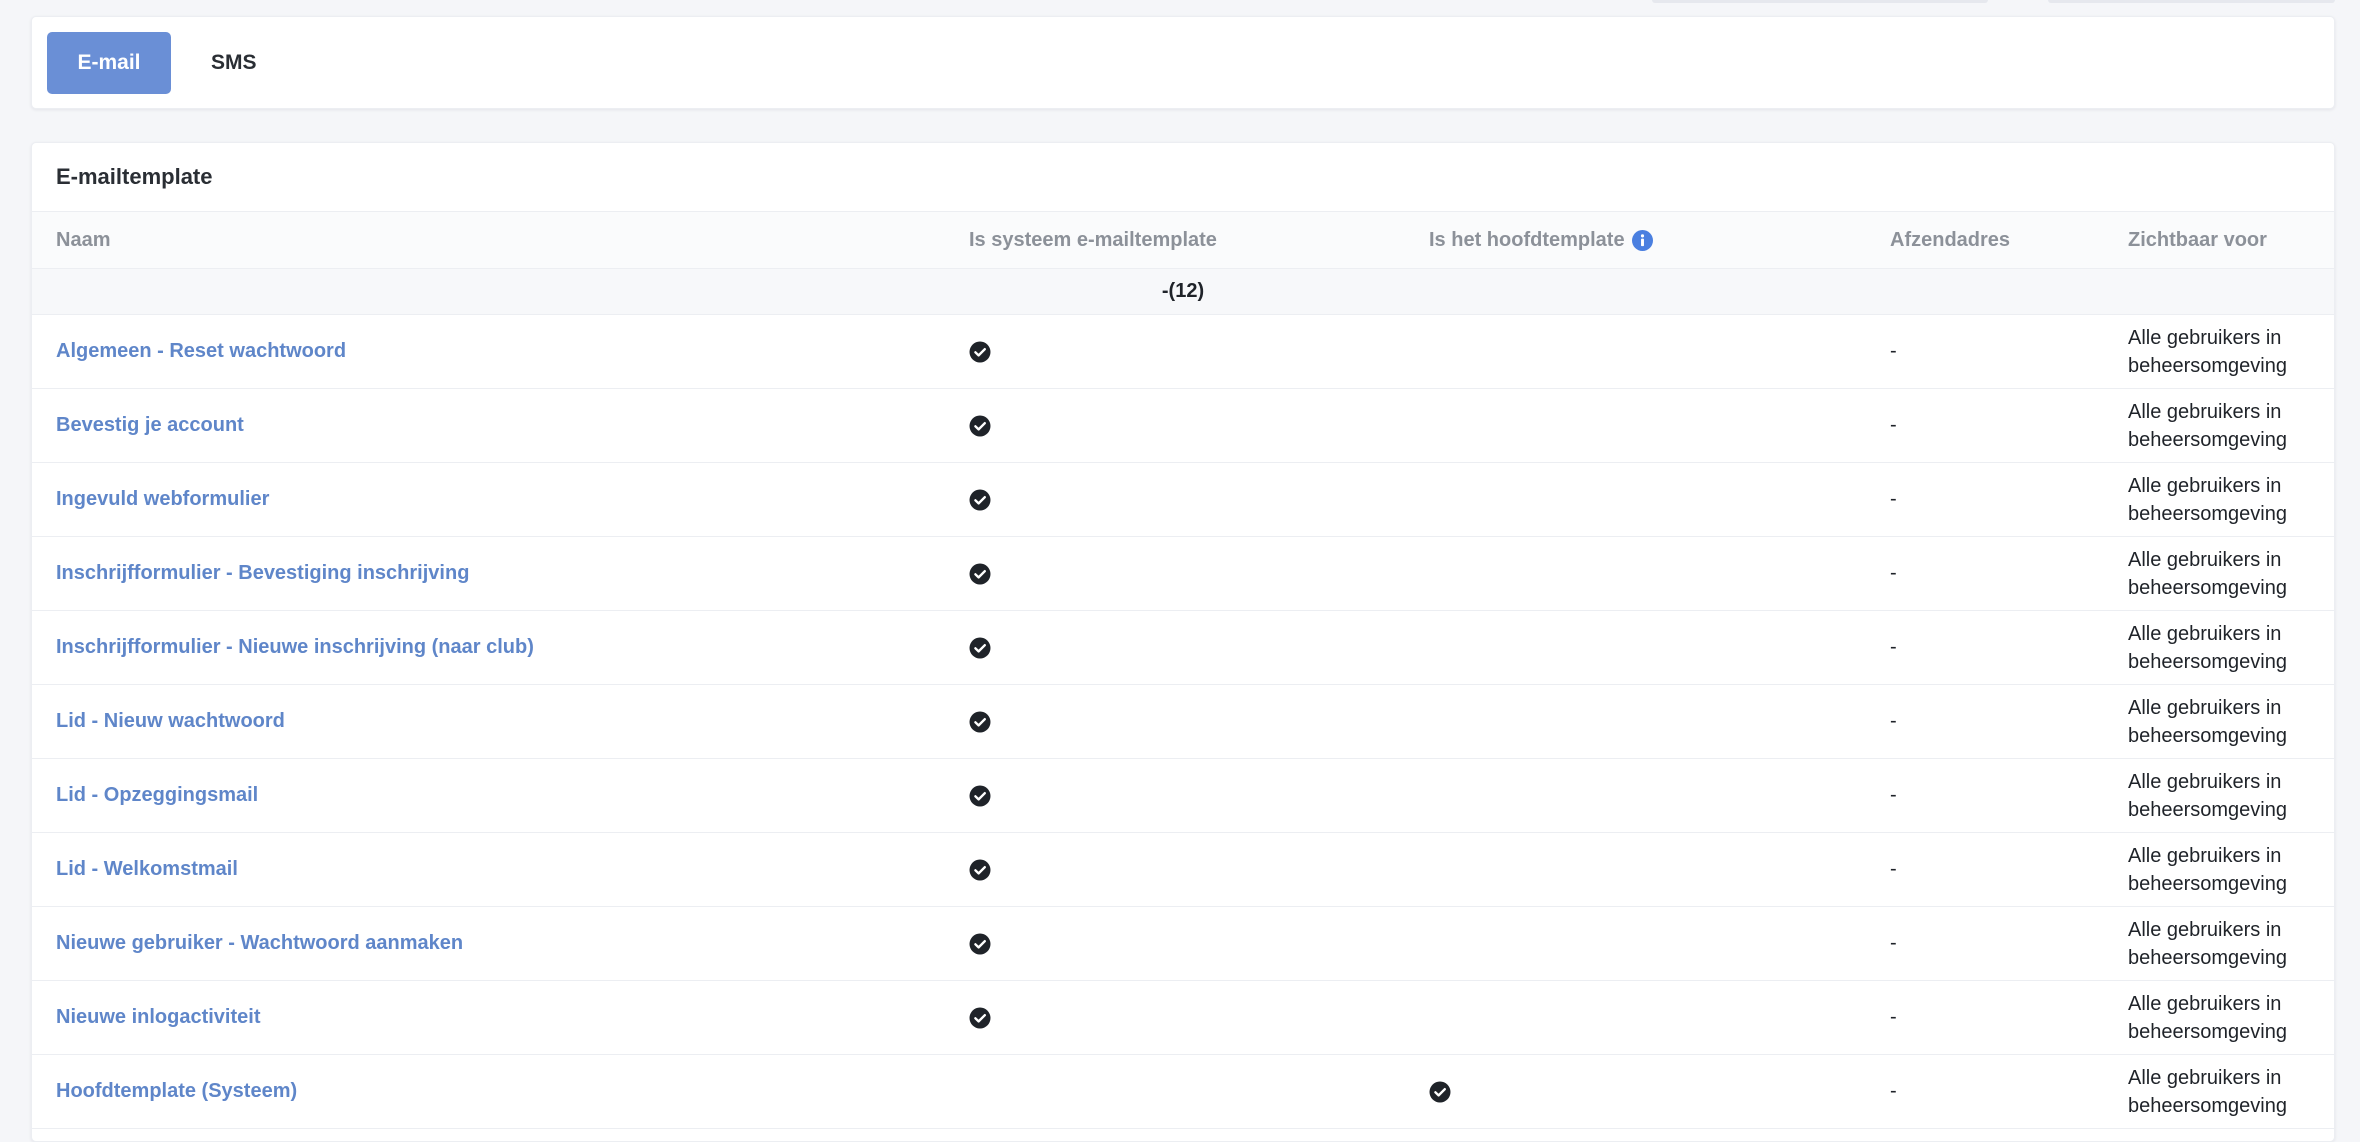  I want to click on template-name-link: Lid - Opzeggingsmail, so click(157, 795).